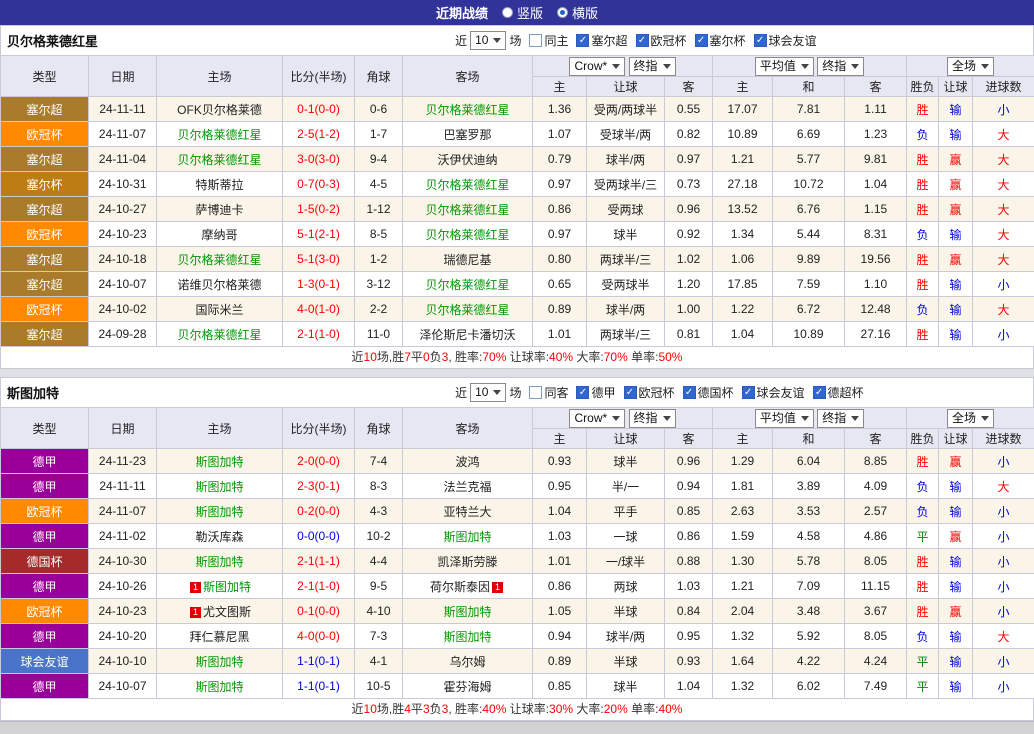 The height and width of the screenshot is (734, 1034). I want to click on asian-away-odds: 0.92, so click(688, 234).